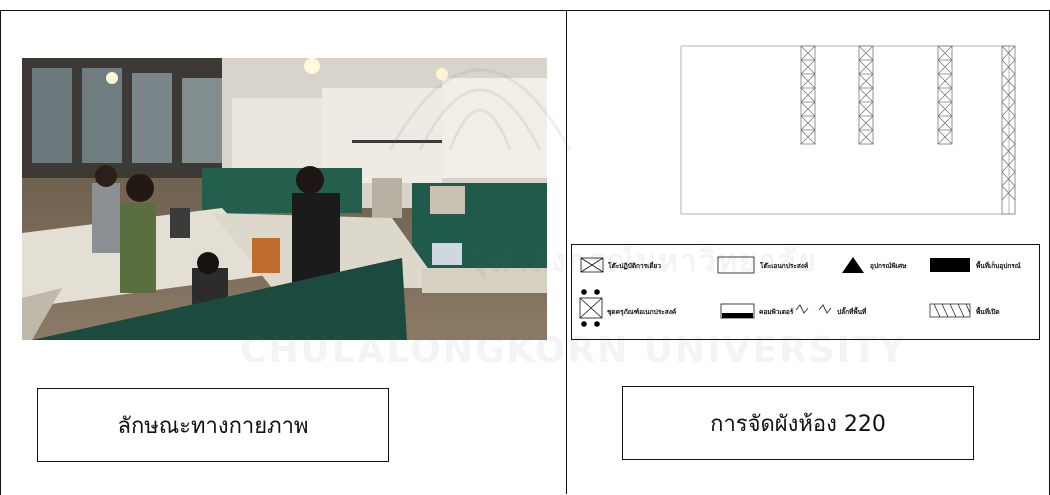 This screenshot has width=1050, height=495. I want to click on caption-physical-characteristics: ลักษณะทางกายภาพ, so click(213, 425).